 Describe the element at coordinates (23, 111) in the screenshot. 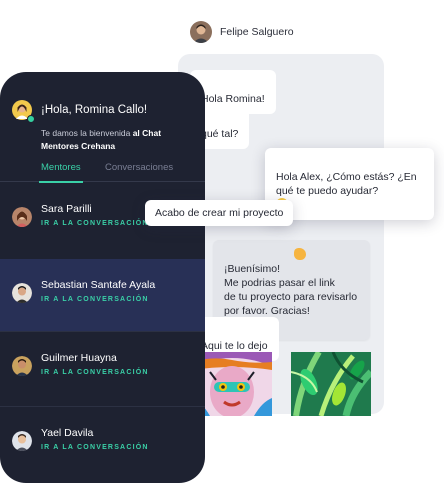

I see `user-avatar` at that location.